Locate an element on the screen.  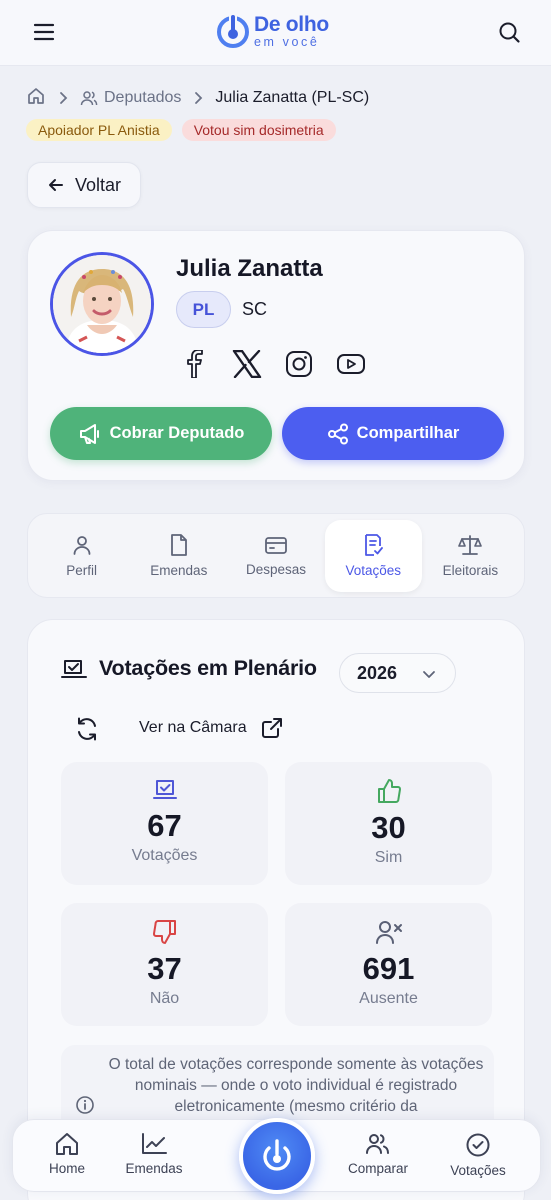
tag-dosimetria: Votou sim dosimetria is located at coordinates (258, 130).